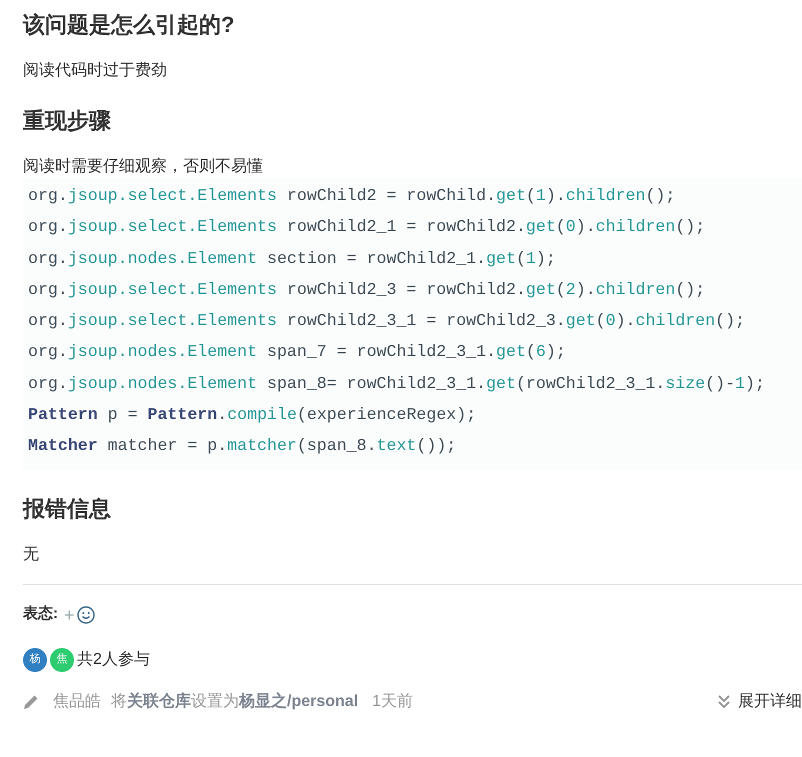 This screenshot has height=757, width=802. I want to click on code-line: org.jsoup.select.Elements rowChild2_1 = rowChild2.get(0).children();, so click(367, 227).